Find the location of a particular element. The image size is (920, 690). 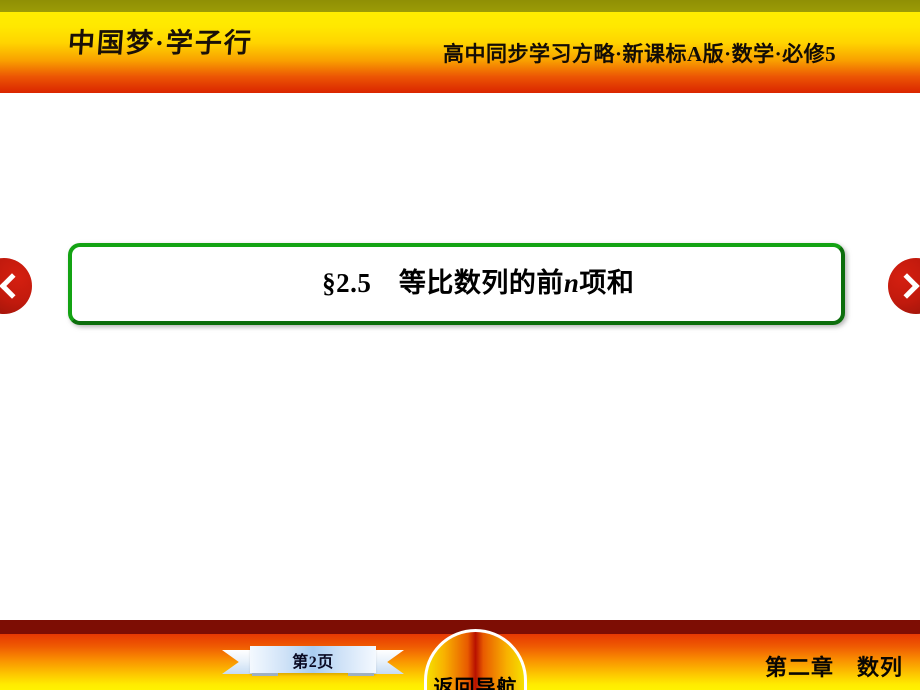

page-number-ribbon: 第2页 is located at coordinates (313, 661).